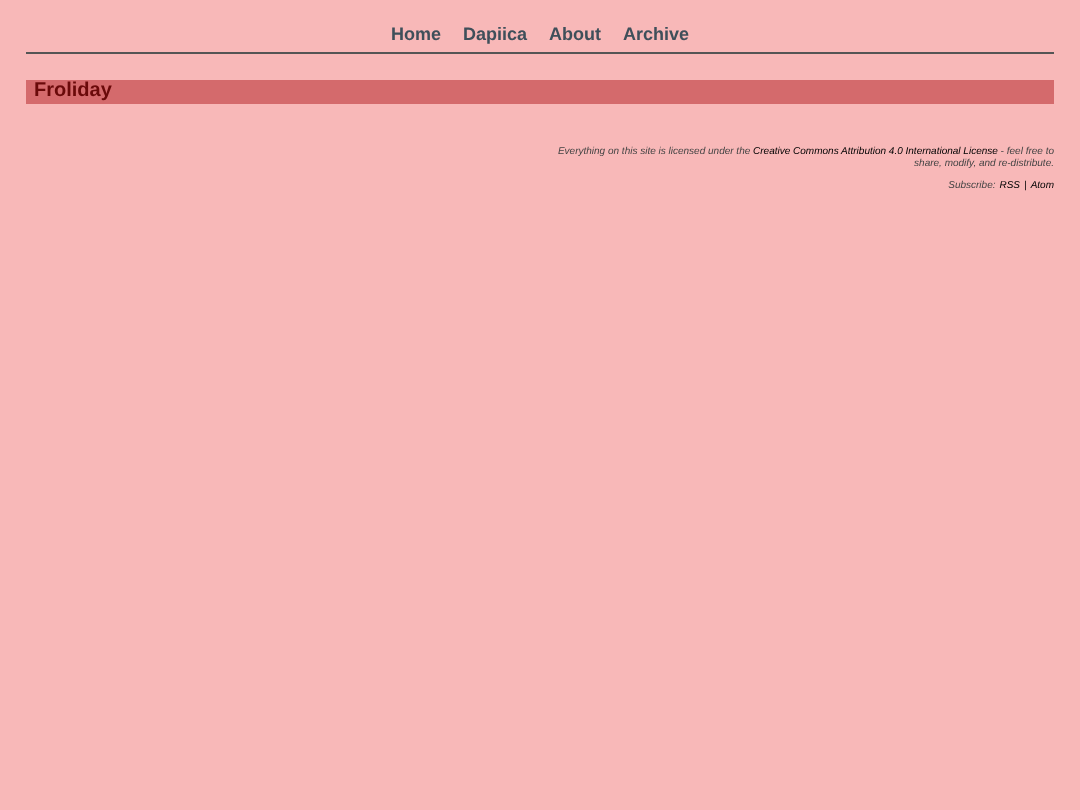  Describe the element at coordinates (415, 36) in the screenshot. I see `nav-link: Home` at that location.